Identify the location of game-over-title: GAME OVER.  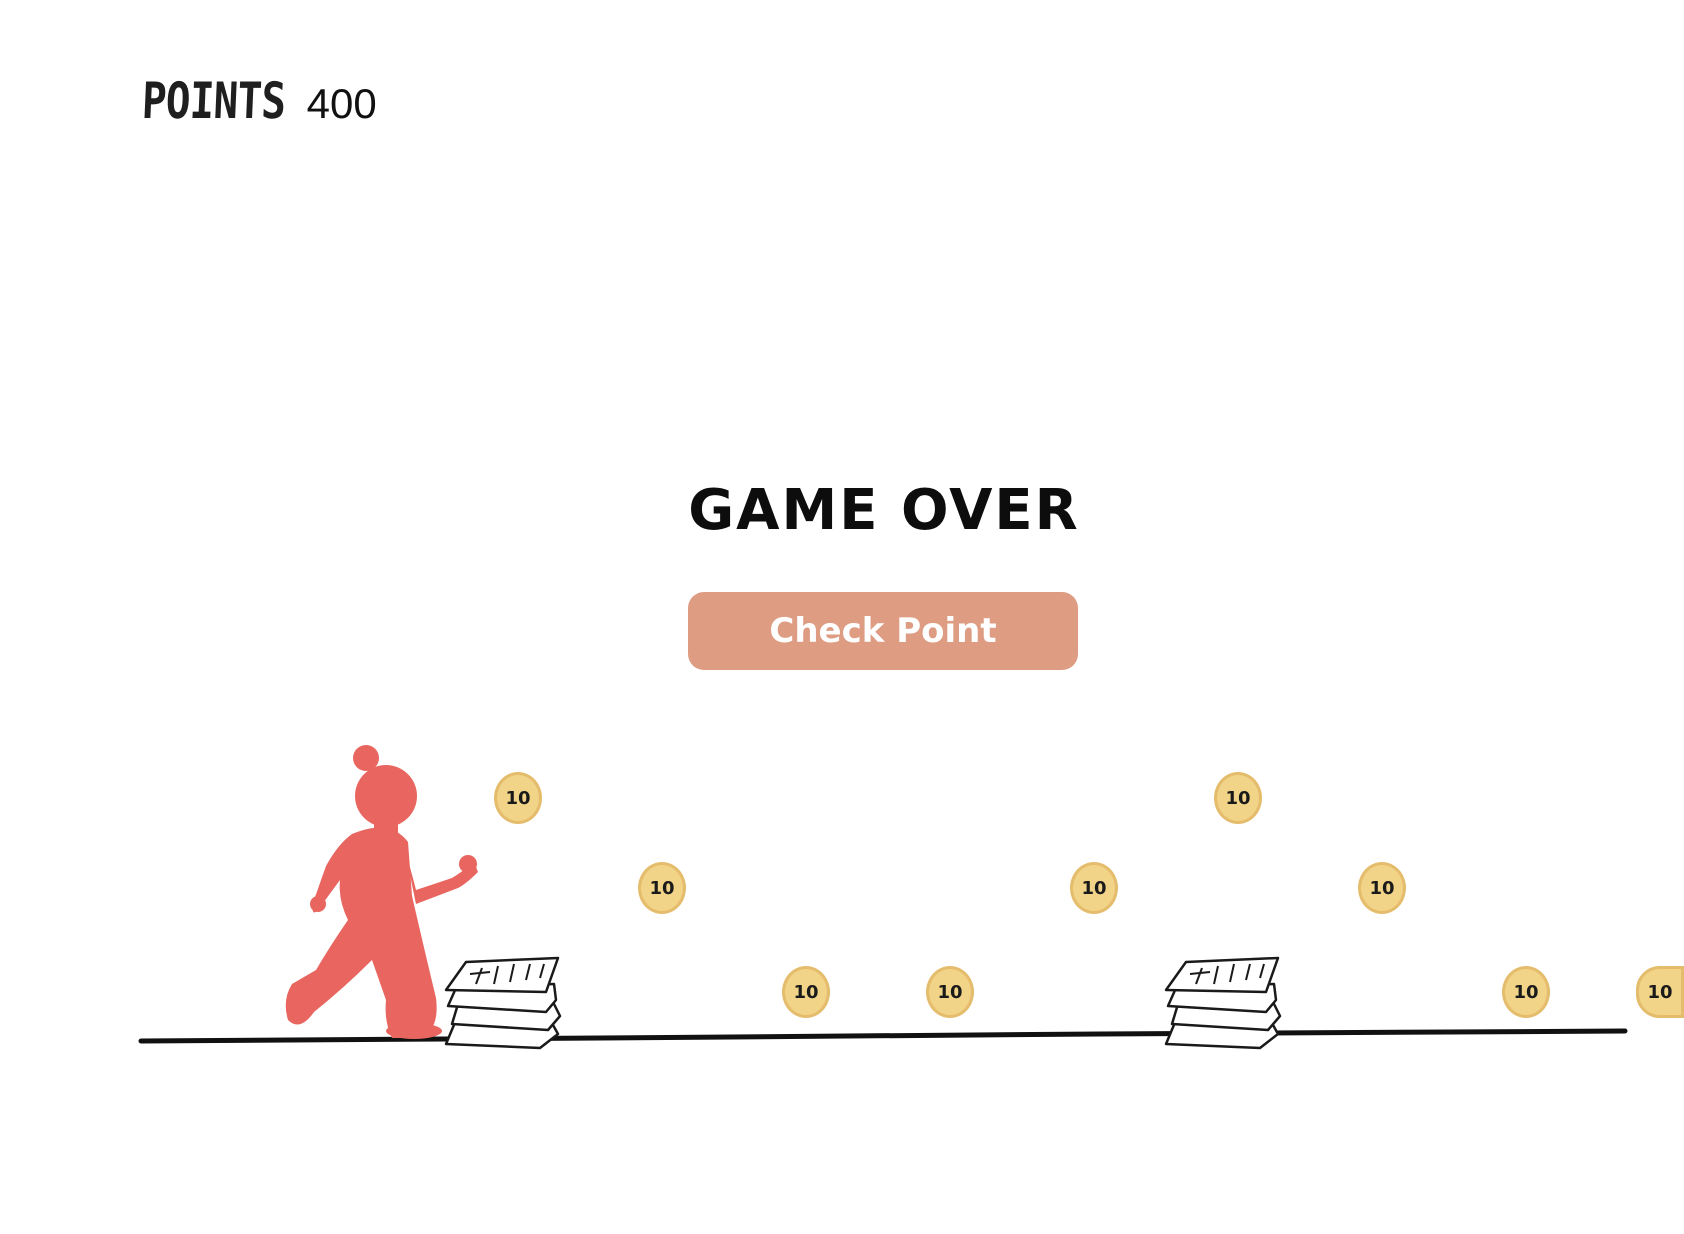
(884, 510).